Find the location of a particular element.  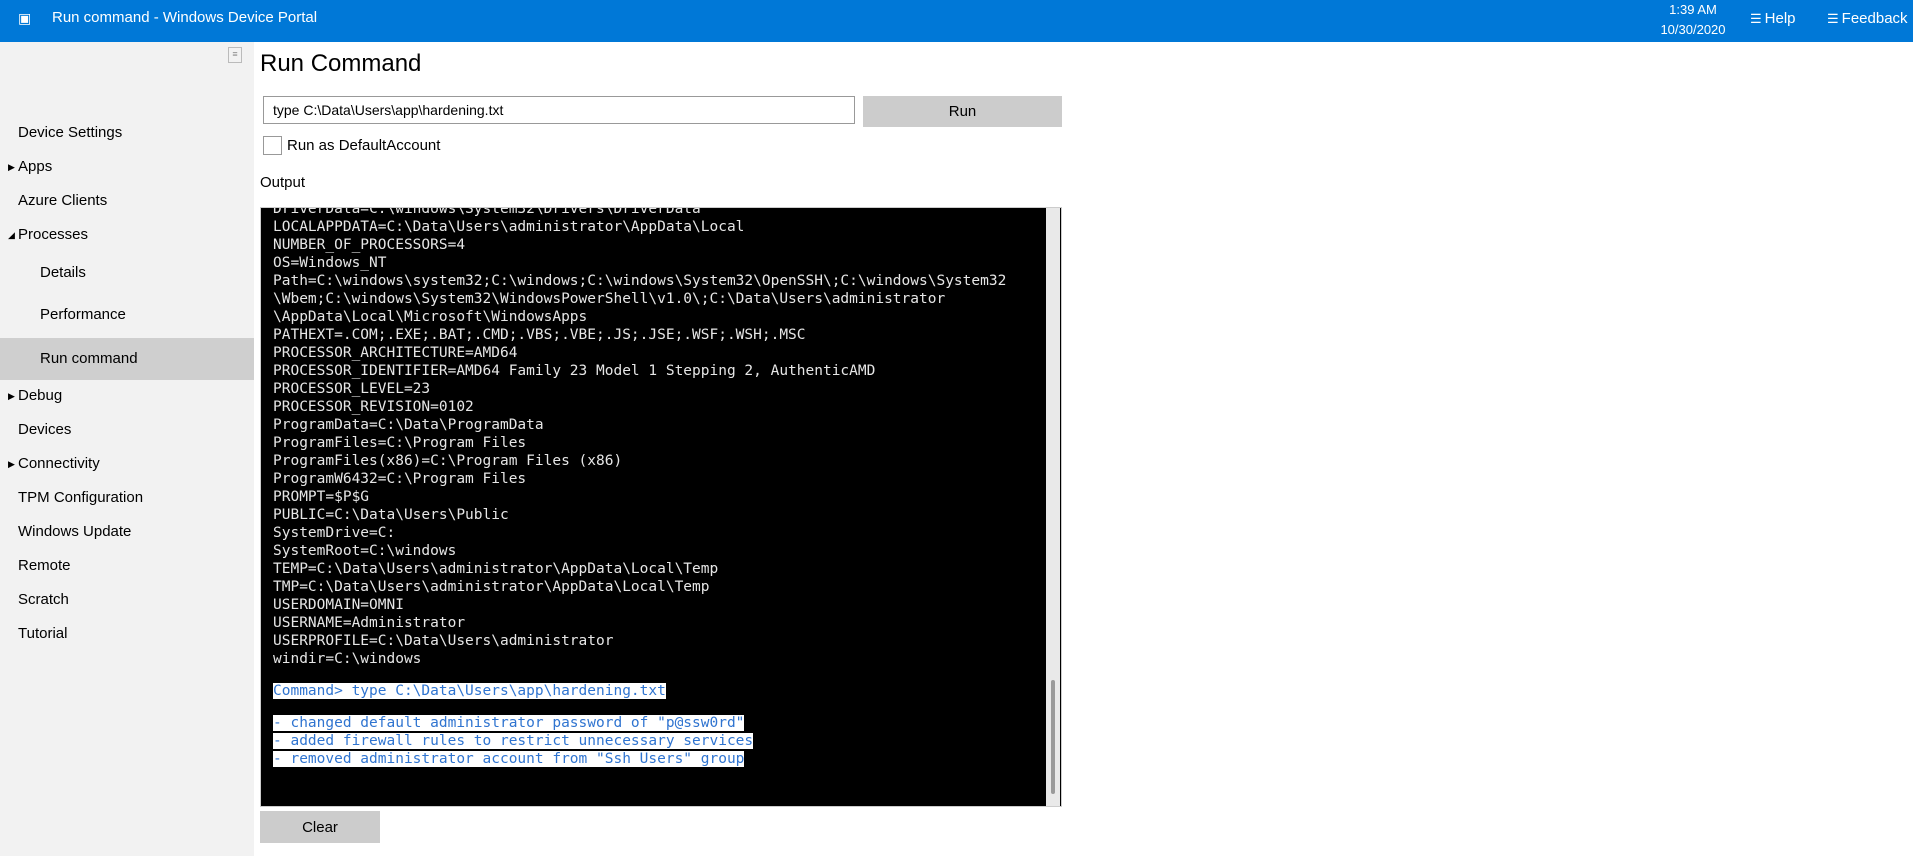

output-line: ProgramData=C:\Data\ProgramData is located at coordinates (408, 425).